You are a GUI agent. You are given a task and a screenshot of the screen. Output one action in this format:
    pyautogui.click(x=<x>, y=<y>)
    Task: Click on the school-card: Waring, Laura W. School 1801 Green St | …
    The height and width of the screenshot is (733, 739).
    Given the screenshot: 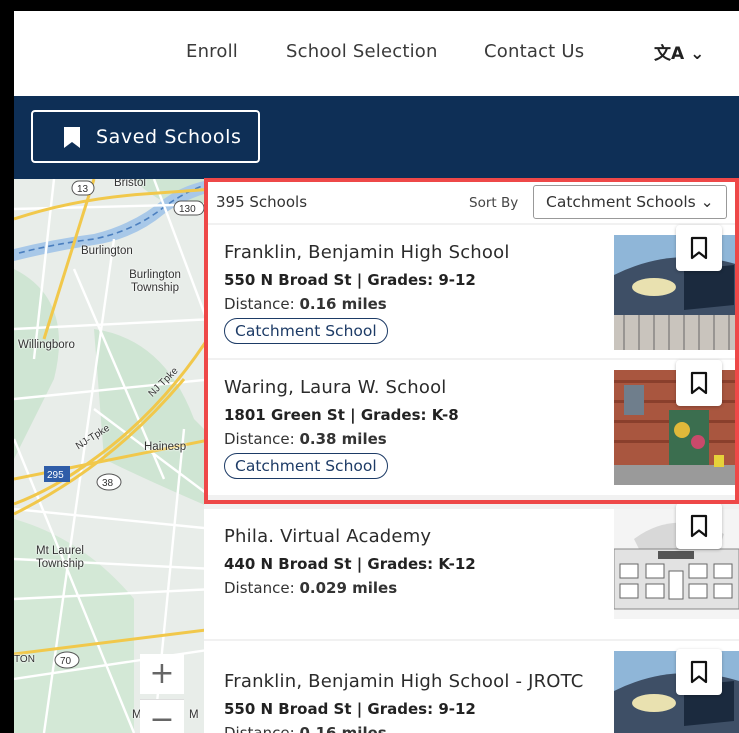 What is the action you would take?
    pyautogui.click(x=471, y=427)
    